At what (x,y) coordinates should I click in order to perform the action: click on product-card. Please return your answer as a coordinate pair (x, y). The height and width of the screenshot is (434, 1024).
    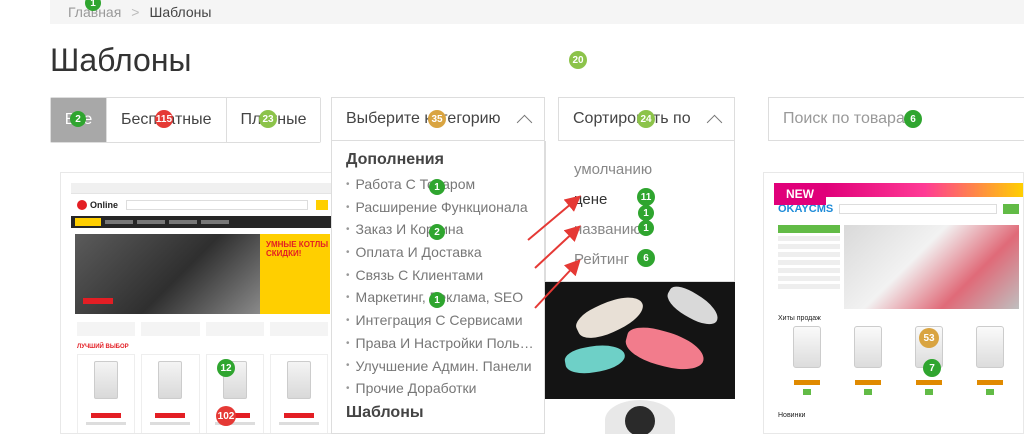
    Looking at the image, I should click on (640, 358).